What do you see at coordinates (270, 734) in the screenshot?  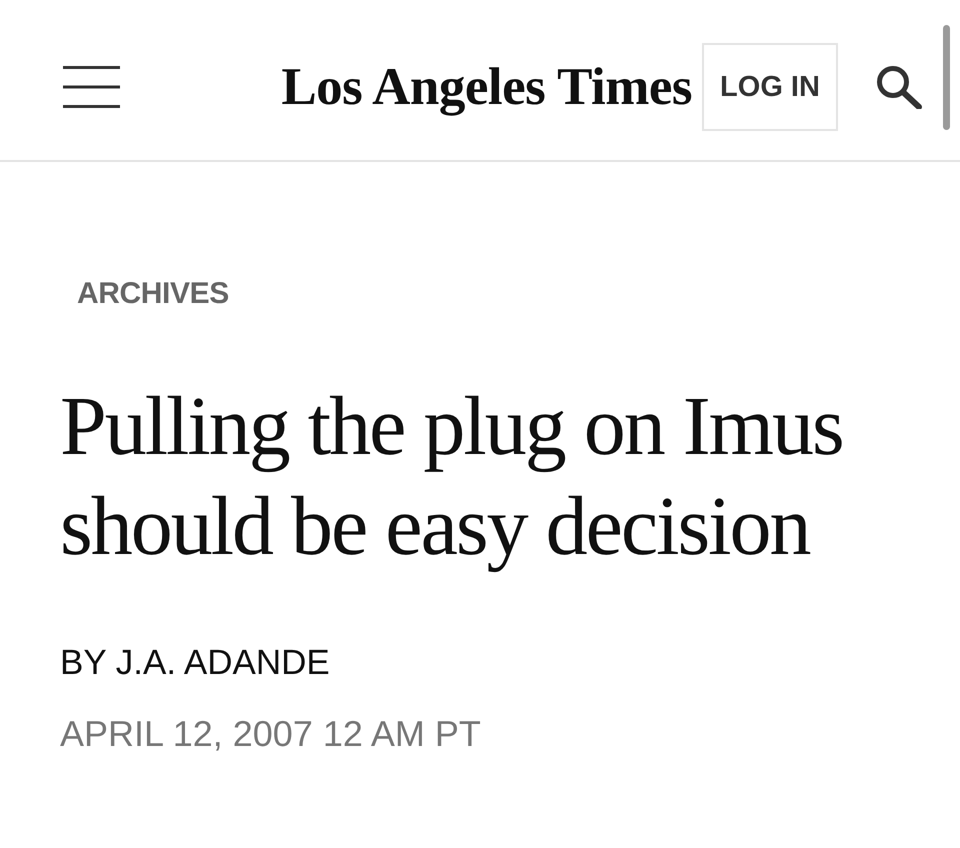 I see `dateline: APRIL 12, 2007 12 AM PT` at bounding box center [270, 734].